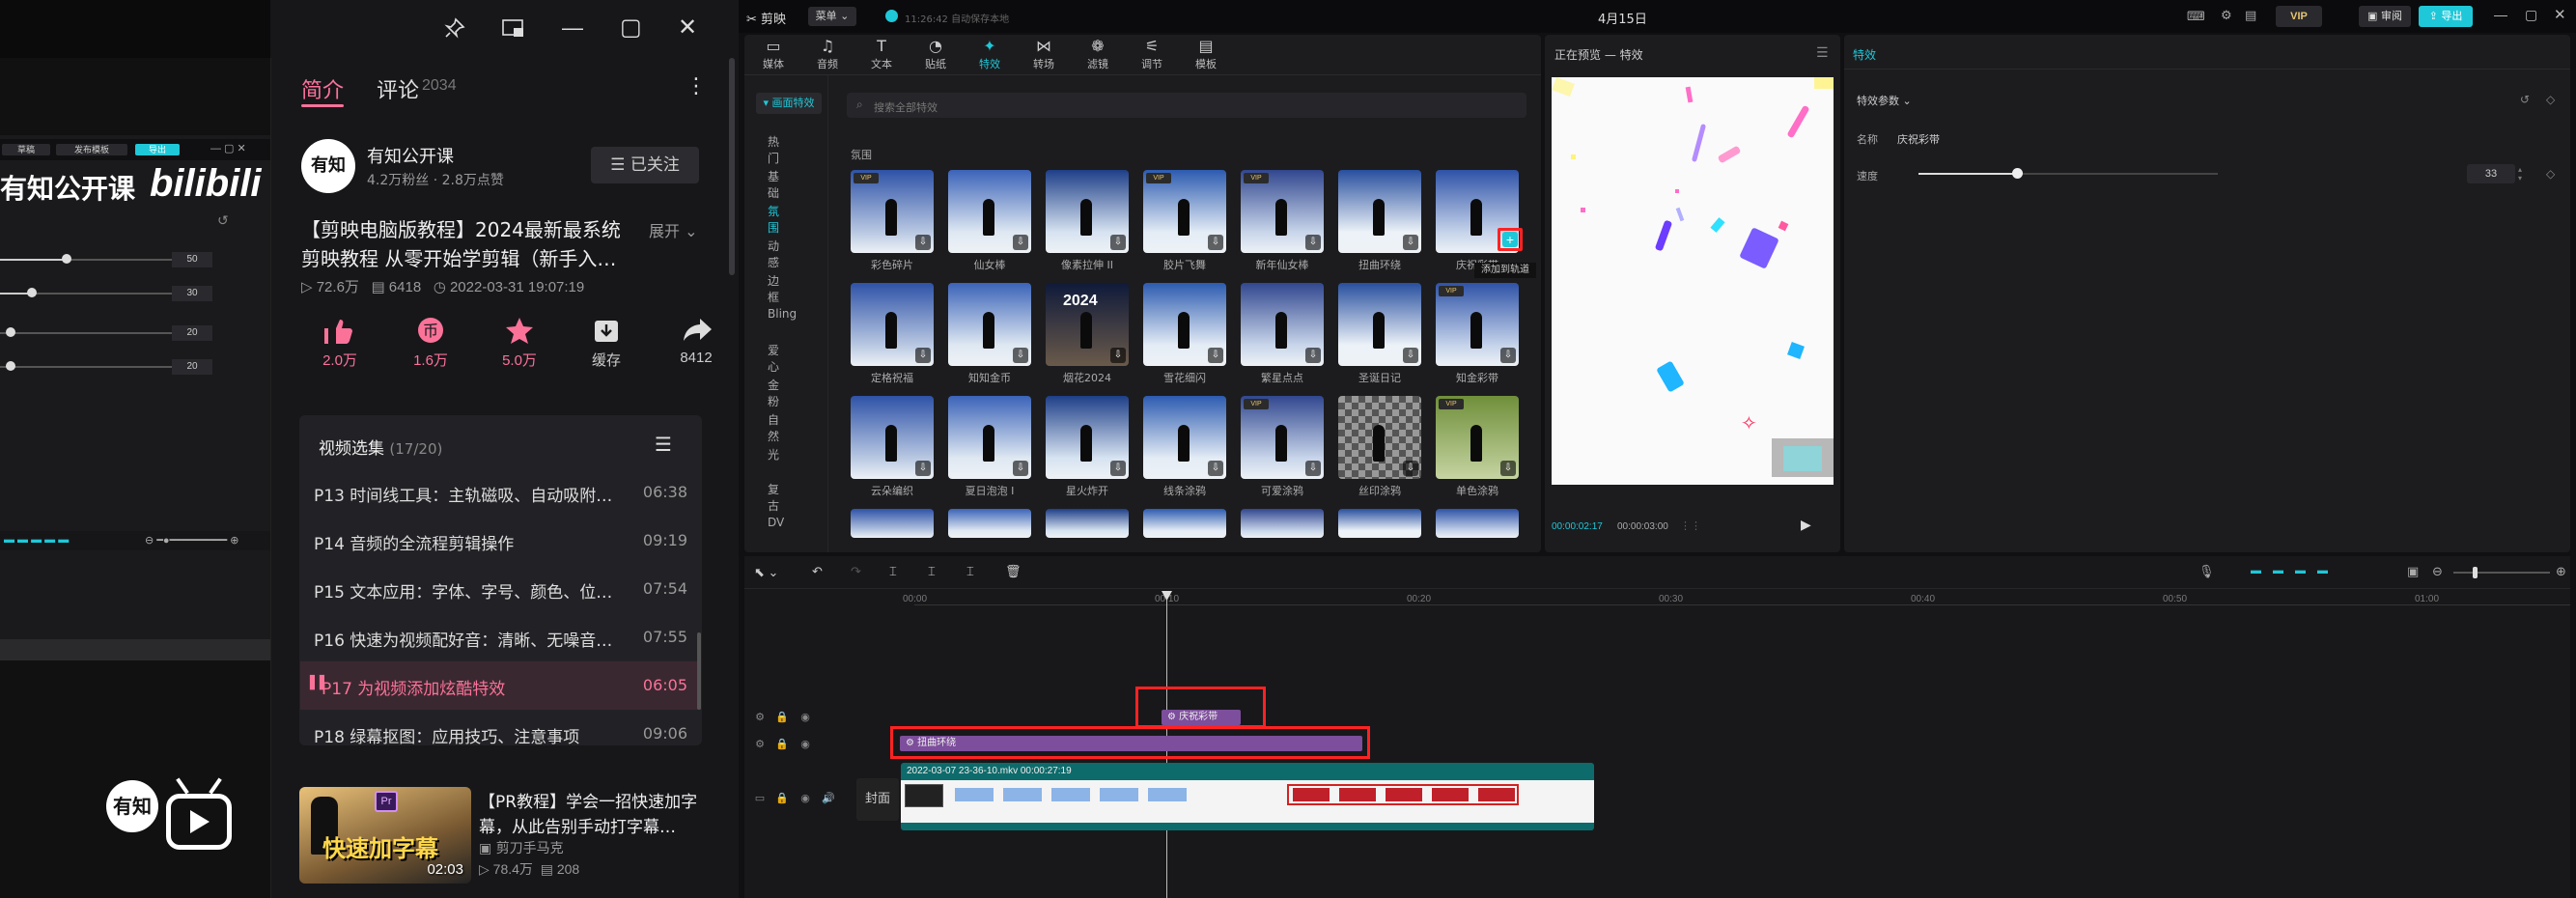  What do you see at coordinates (936, 54) in the screenshot?
I see `tab-sticker: ◔ 贴纸` at bounding box center [936, 54].